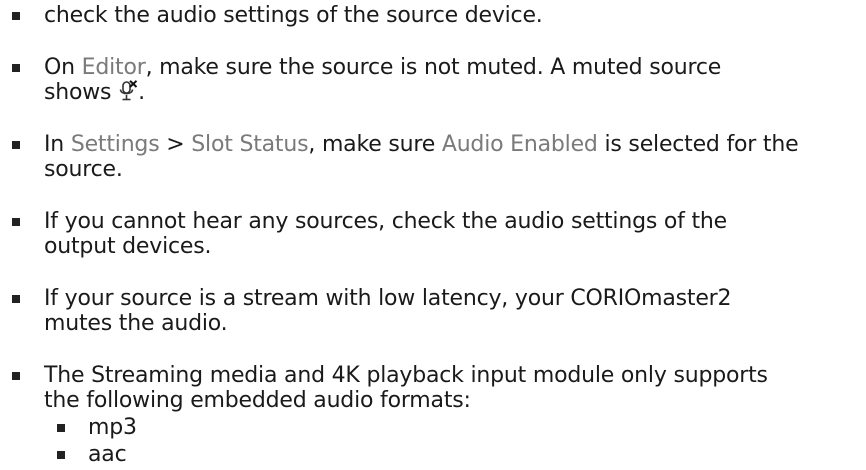 This screenshot has height=470, width=866. Describe the element at coordinates (128, 90) in the screenshot. I see `muted-microphone-icon` at that location.